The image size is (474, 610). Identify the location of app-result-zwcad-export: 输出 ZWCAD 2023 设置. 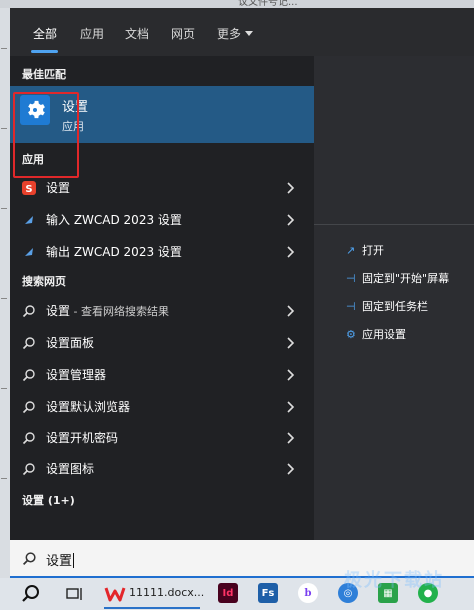
(162, 251).